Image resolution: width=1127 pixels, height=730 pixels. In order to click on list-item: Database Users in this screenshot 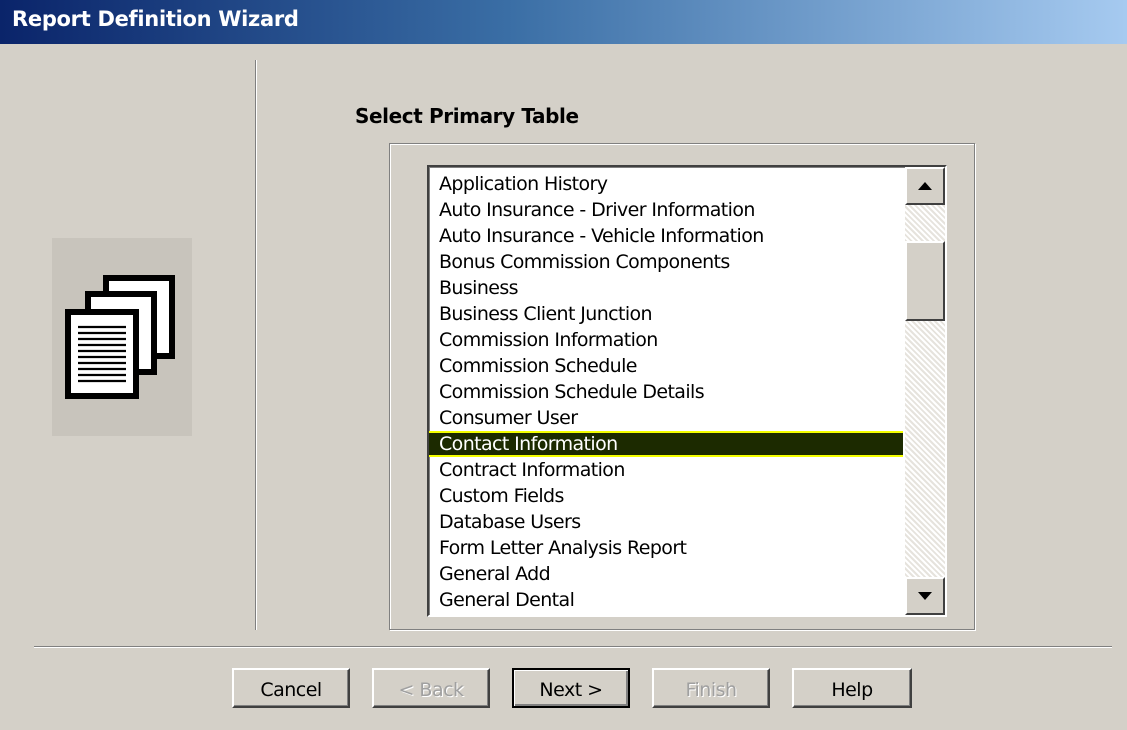, I will do `click(666, 522)`.